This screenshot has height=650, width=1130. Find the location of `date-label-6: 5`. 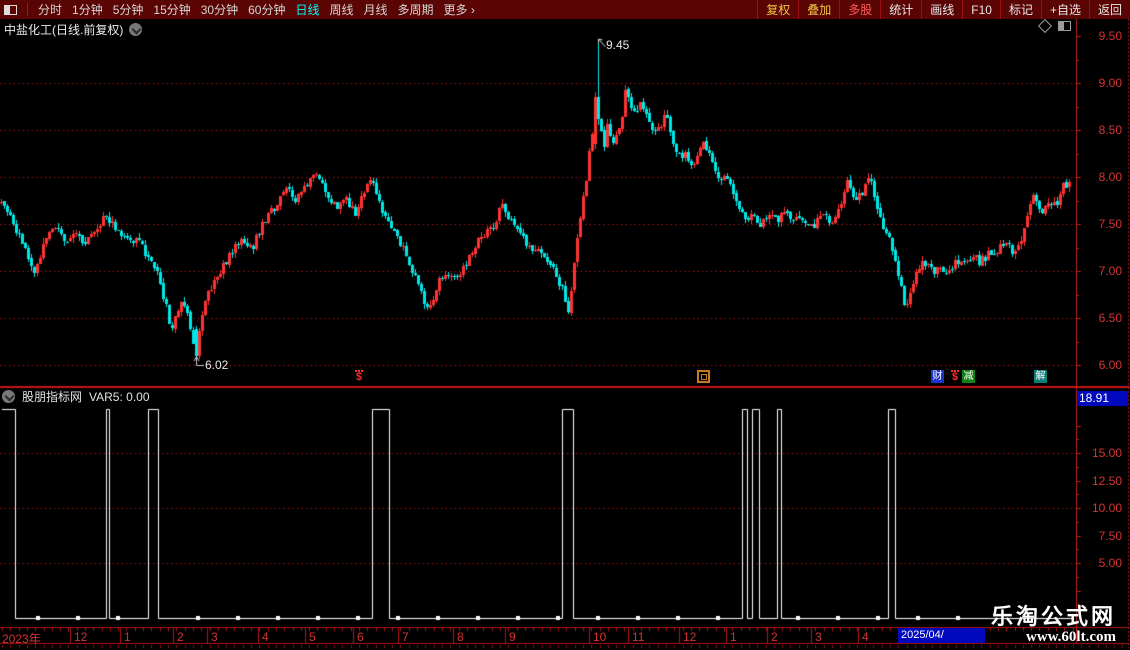

date-label-6: 5 is located at coordinates (312, 637).